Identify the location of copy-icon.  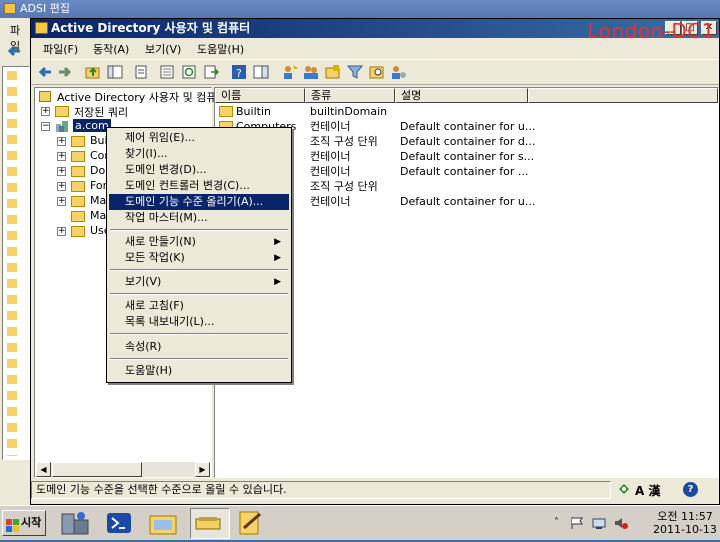
(141, 72).